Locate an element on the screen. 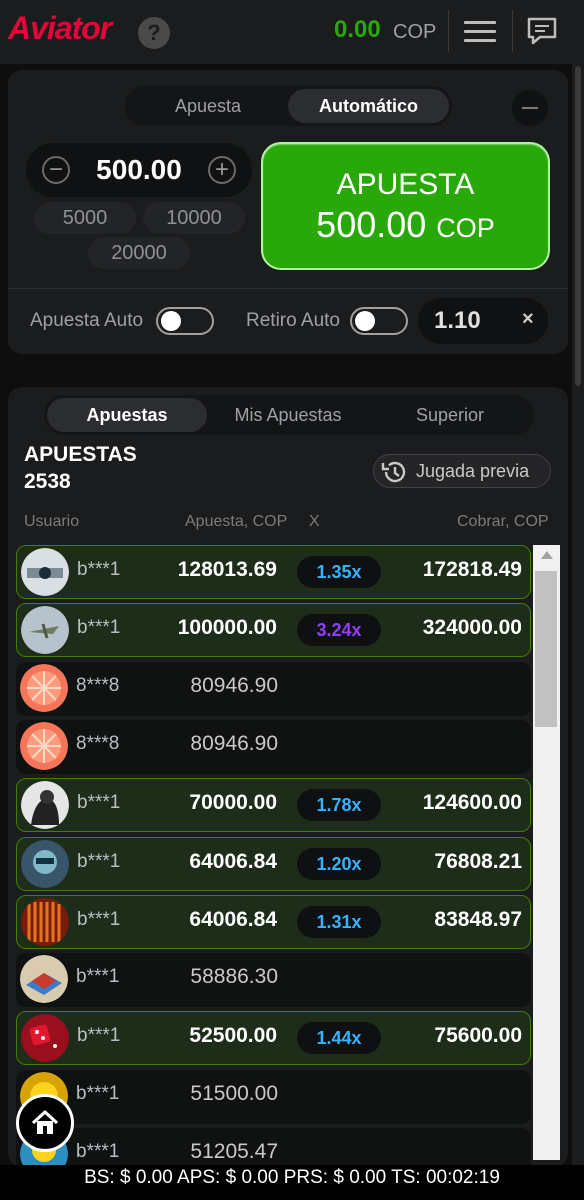 Image resolution: width=584 pixels, height=1200 pixels. table-row: b***1 100000.00 3.24x 324000.00 is located at coordinates (273, 630).